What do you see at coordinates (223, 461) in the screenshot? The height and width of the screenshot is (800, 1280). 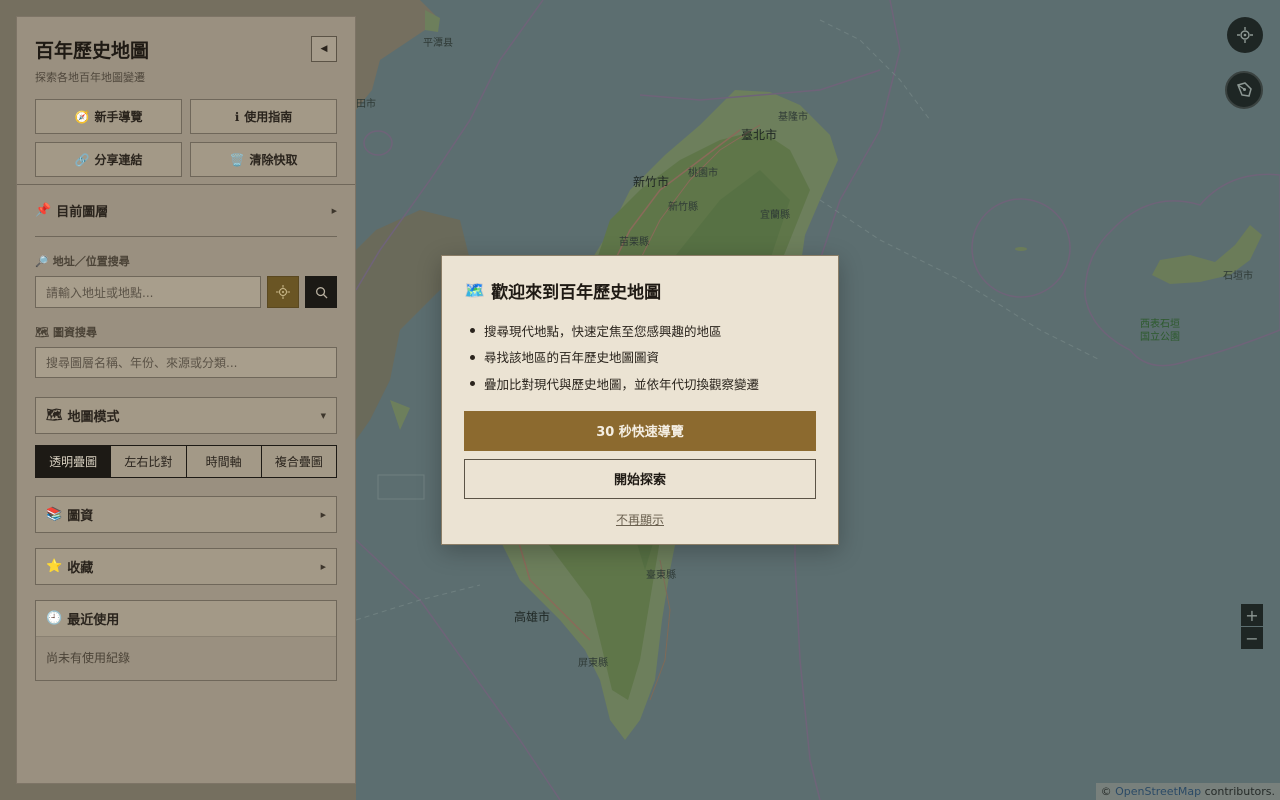 I see `mode-timeline: 時間軸` at bounding box center [223, 461].